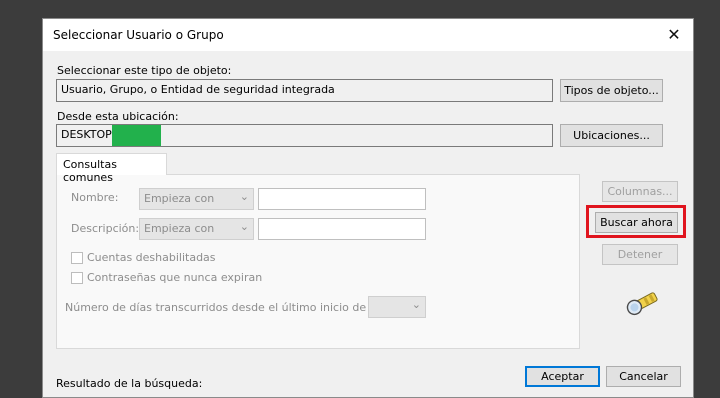 This screenshot has height=398, width=720. Describe the element at coordinates (175, 277) in the screenshot. I see `no-expire-label: Contraseñas que nunca expiran` at that location.